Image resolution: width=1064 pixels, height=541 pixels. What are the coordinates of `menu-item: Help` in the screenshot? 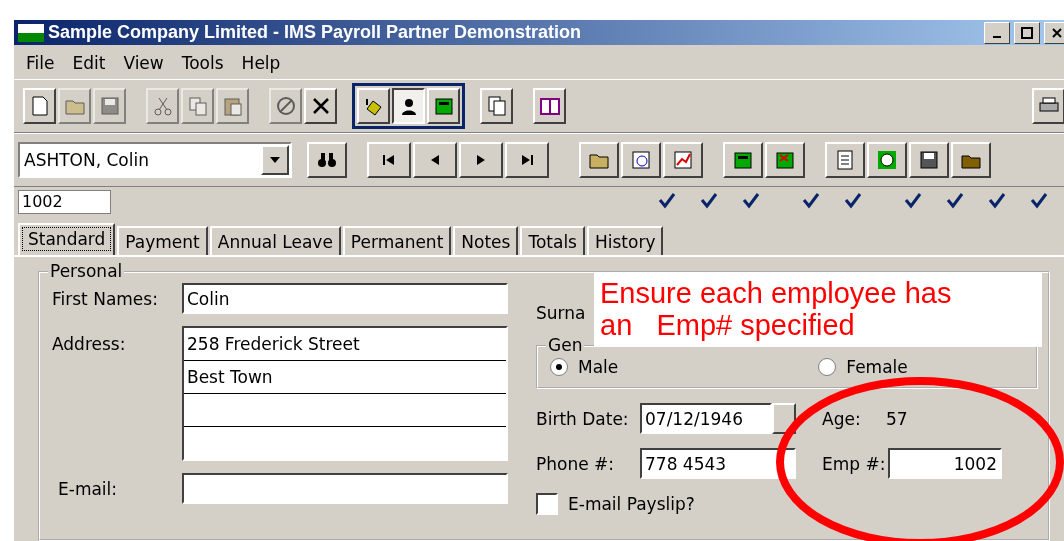 It's located at (261, 63).